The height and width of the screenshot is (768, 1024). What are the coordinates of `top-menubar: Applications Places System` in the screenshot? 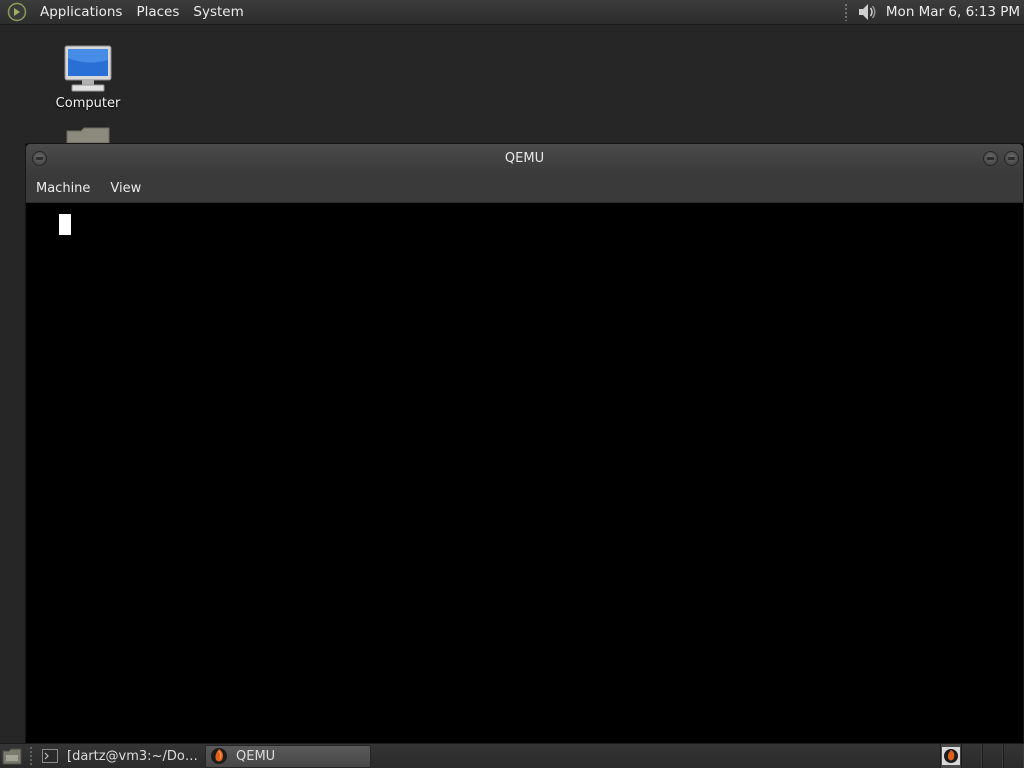 It's located at (142, 12).